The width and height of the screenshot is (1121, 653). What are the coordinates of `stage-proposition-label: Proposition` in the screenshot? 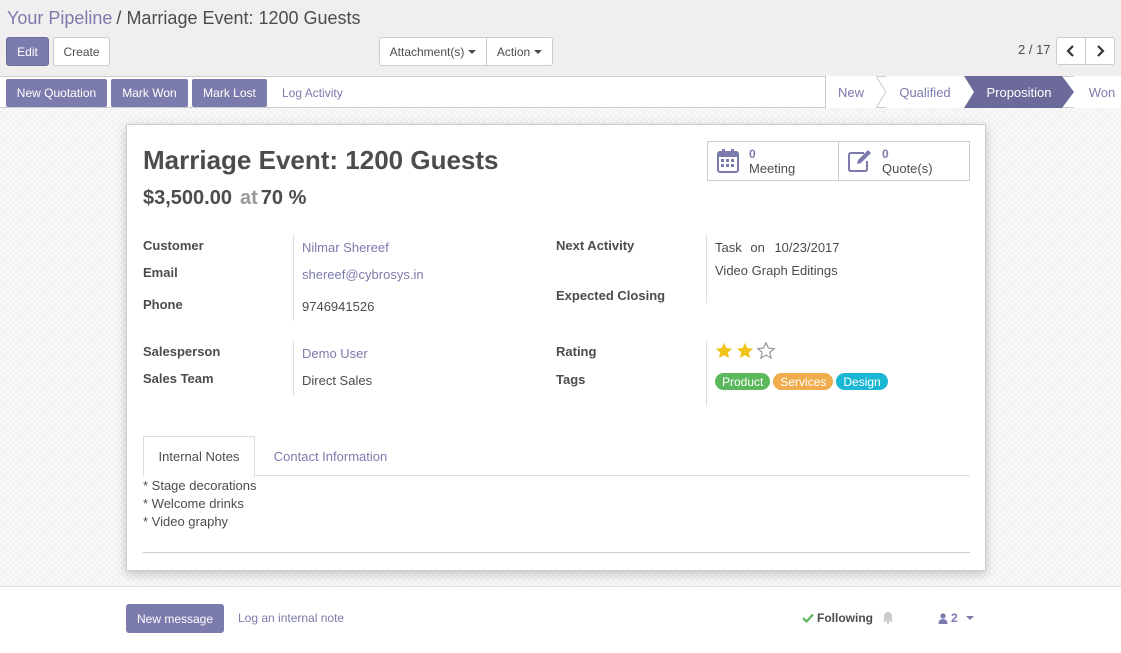 It's located at (1019, 92).